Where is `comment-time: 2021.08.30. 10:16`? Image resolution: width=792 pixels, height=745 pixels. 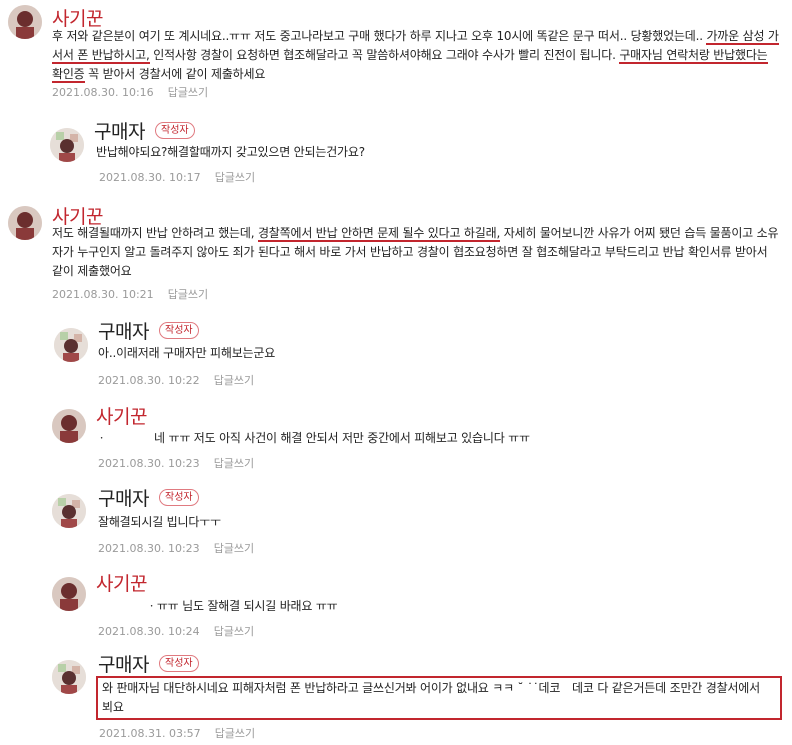
comment-time: 2021.08.30. 10:16 is located at coordinates (103, 92).